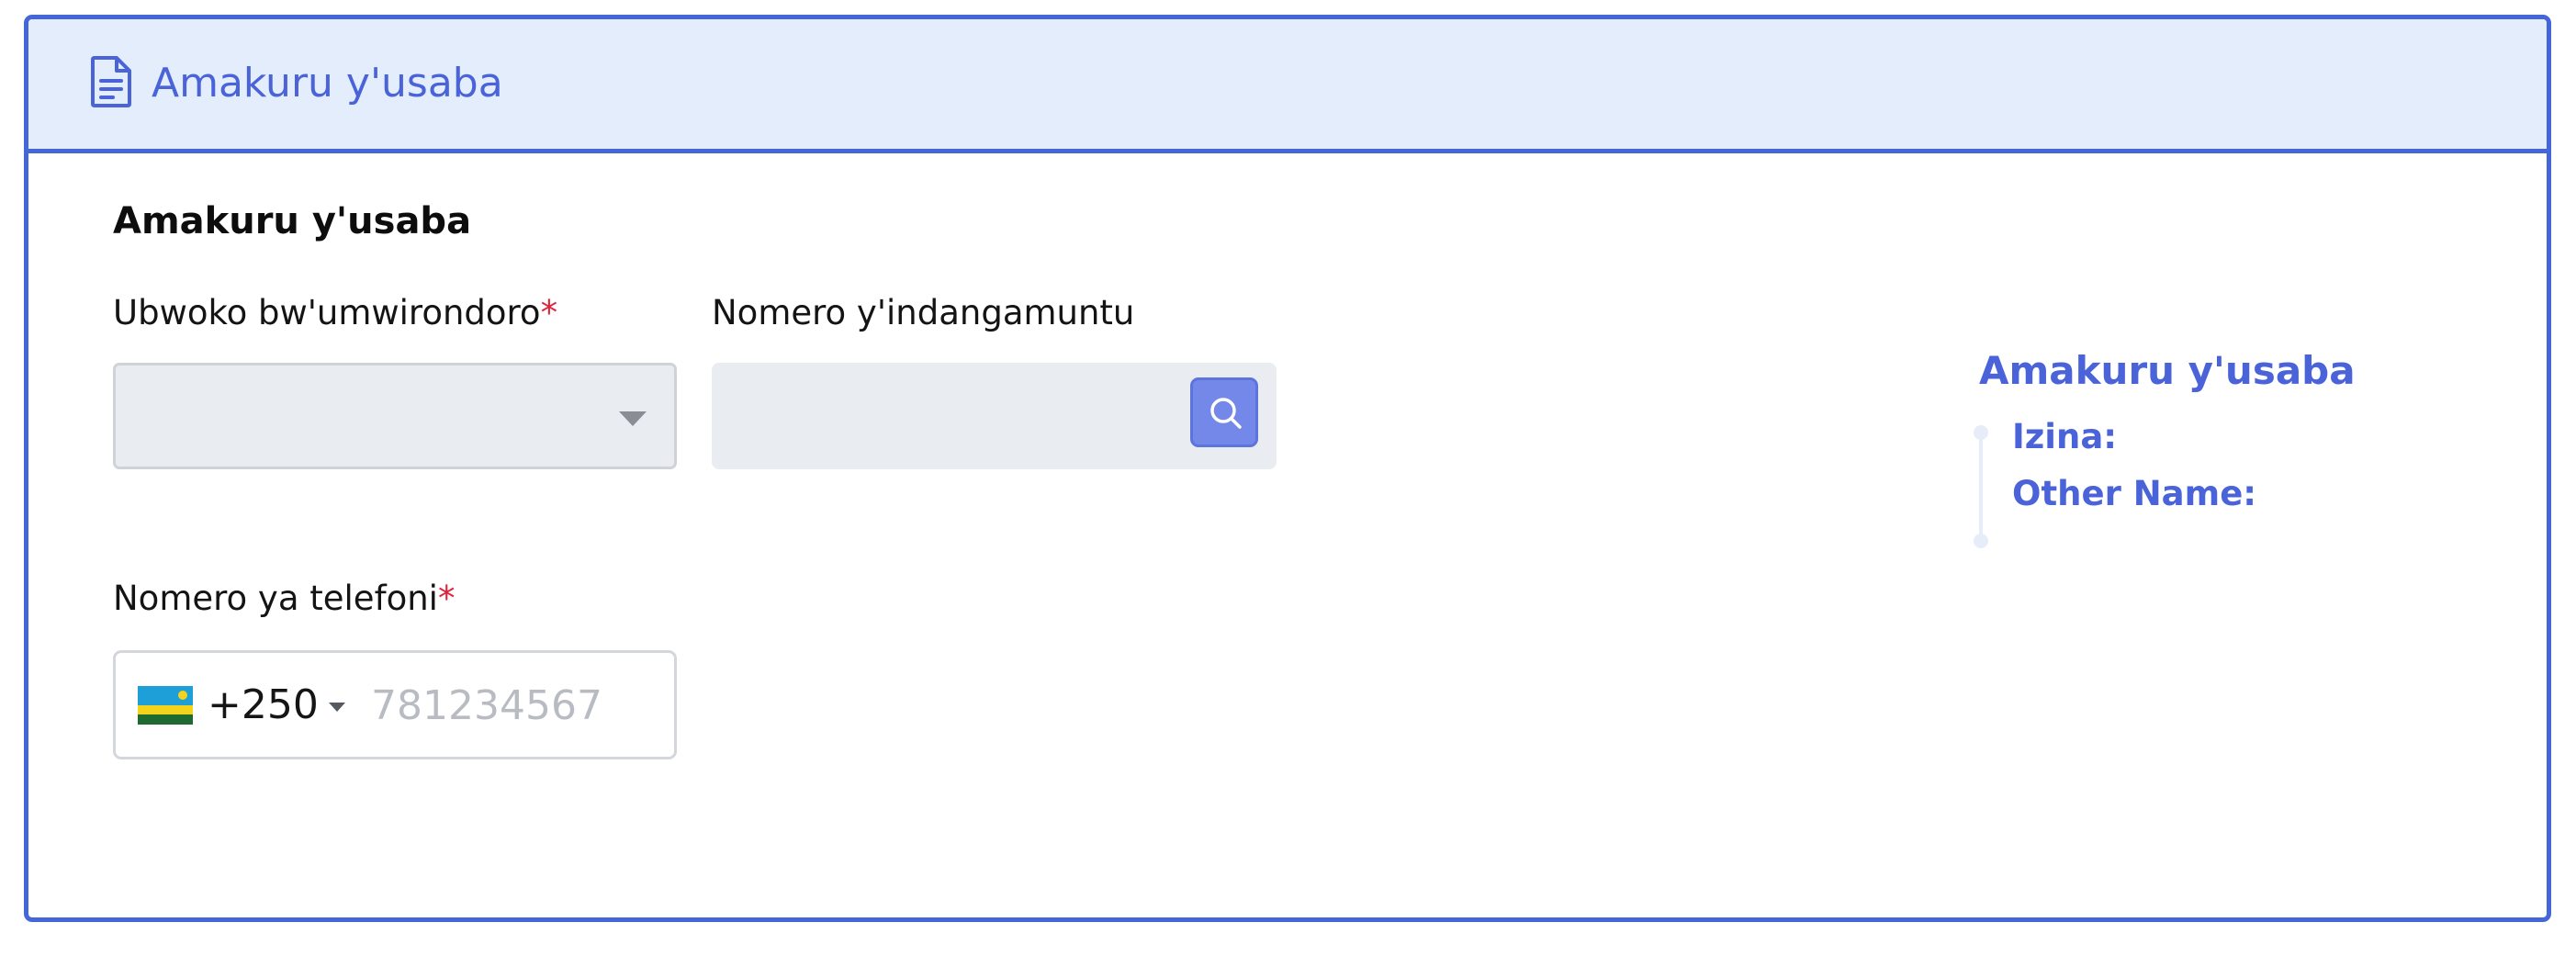 This screenshot has height=956, width=2576. I want to click on id-number-field, so click(994, 416).